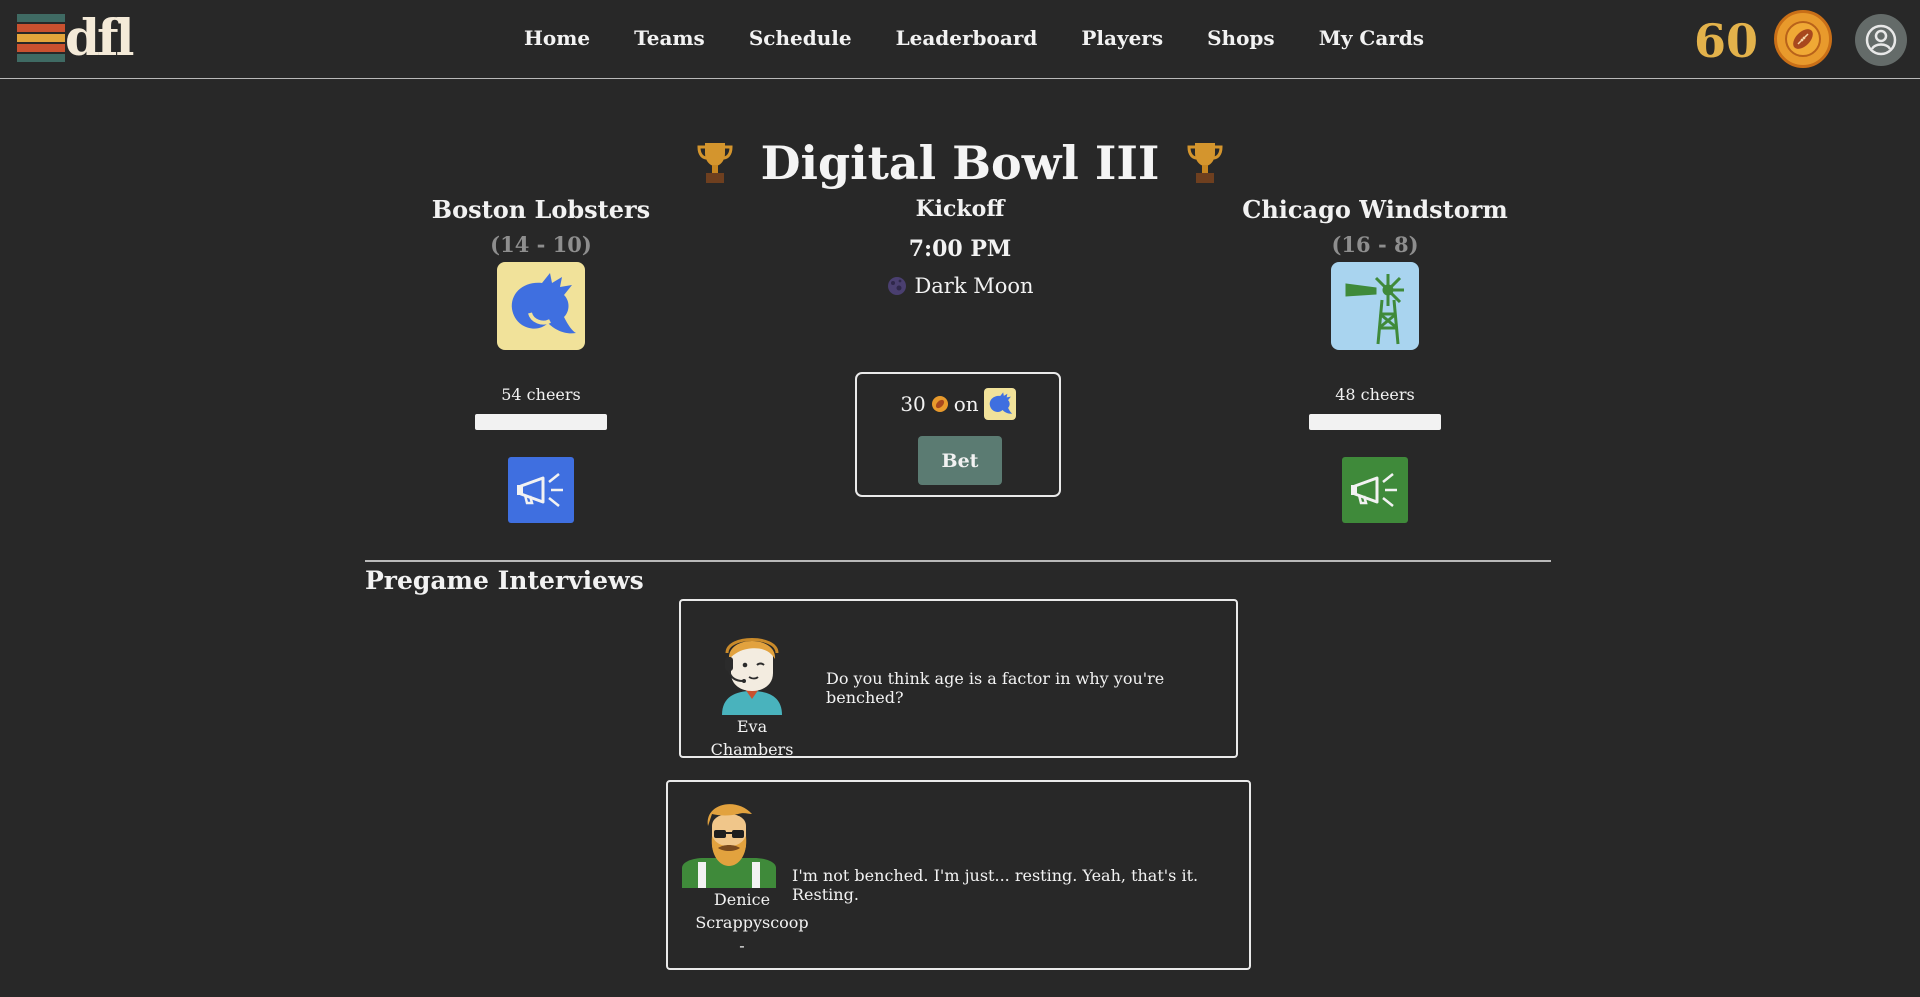 The width and height of the screenshot is (1920, 997). What do you see at coordinates (1881, 40) in the screenshot?
I see `account-icon` at bounding box center [1881, 40].